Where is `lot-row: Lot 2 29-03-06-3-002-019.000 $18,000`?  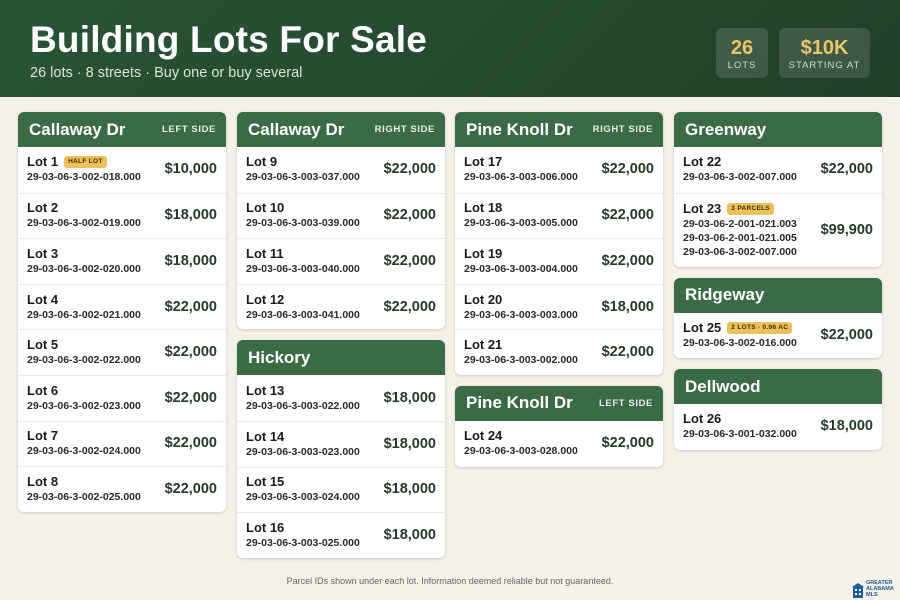 lot-row: Lot 2 29-03-06-3-002-019.000 $18,000 is located at coordinates (122, 215).